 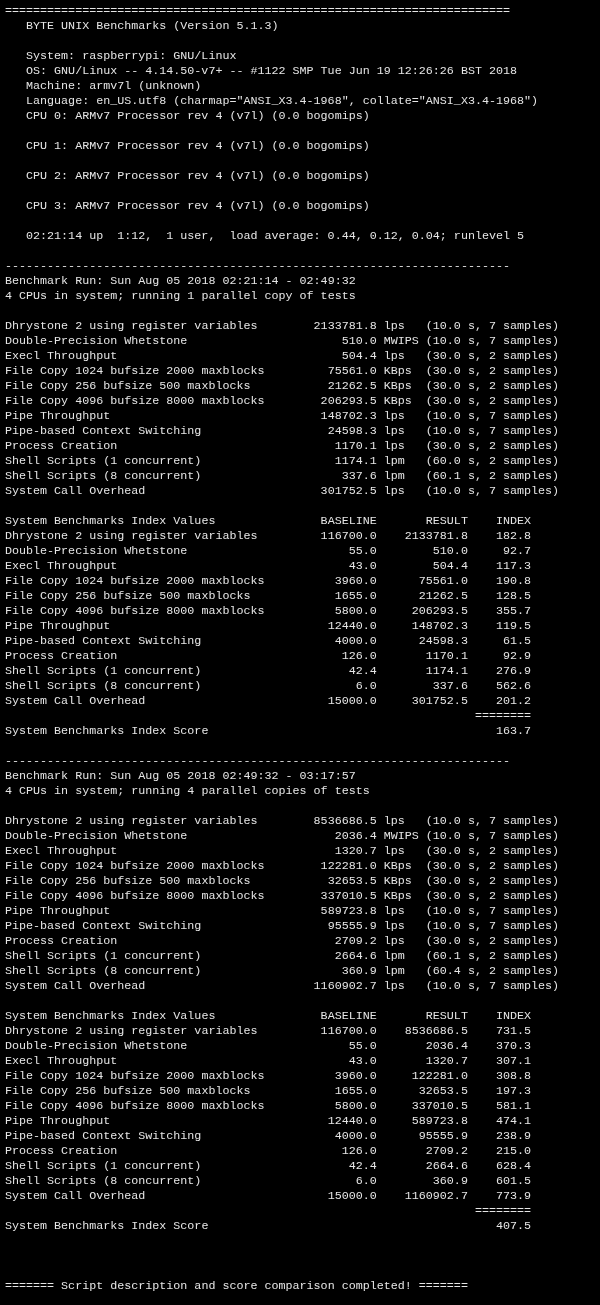 What do you see at coordinates (268, 551) in the screenshot?
I see `terminal-line: Double-Precision Whetstone 55.0 510.0 92.7` at bounding box center [268, 551].